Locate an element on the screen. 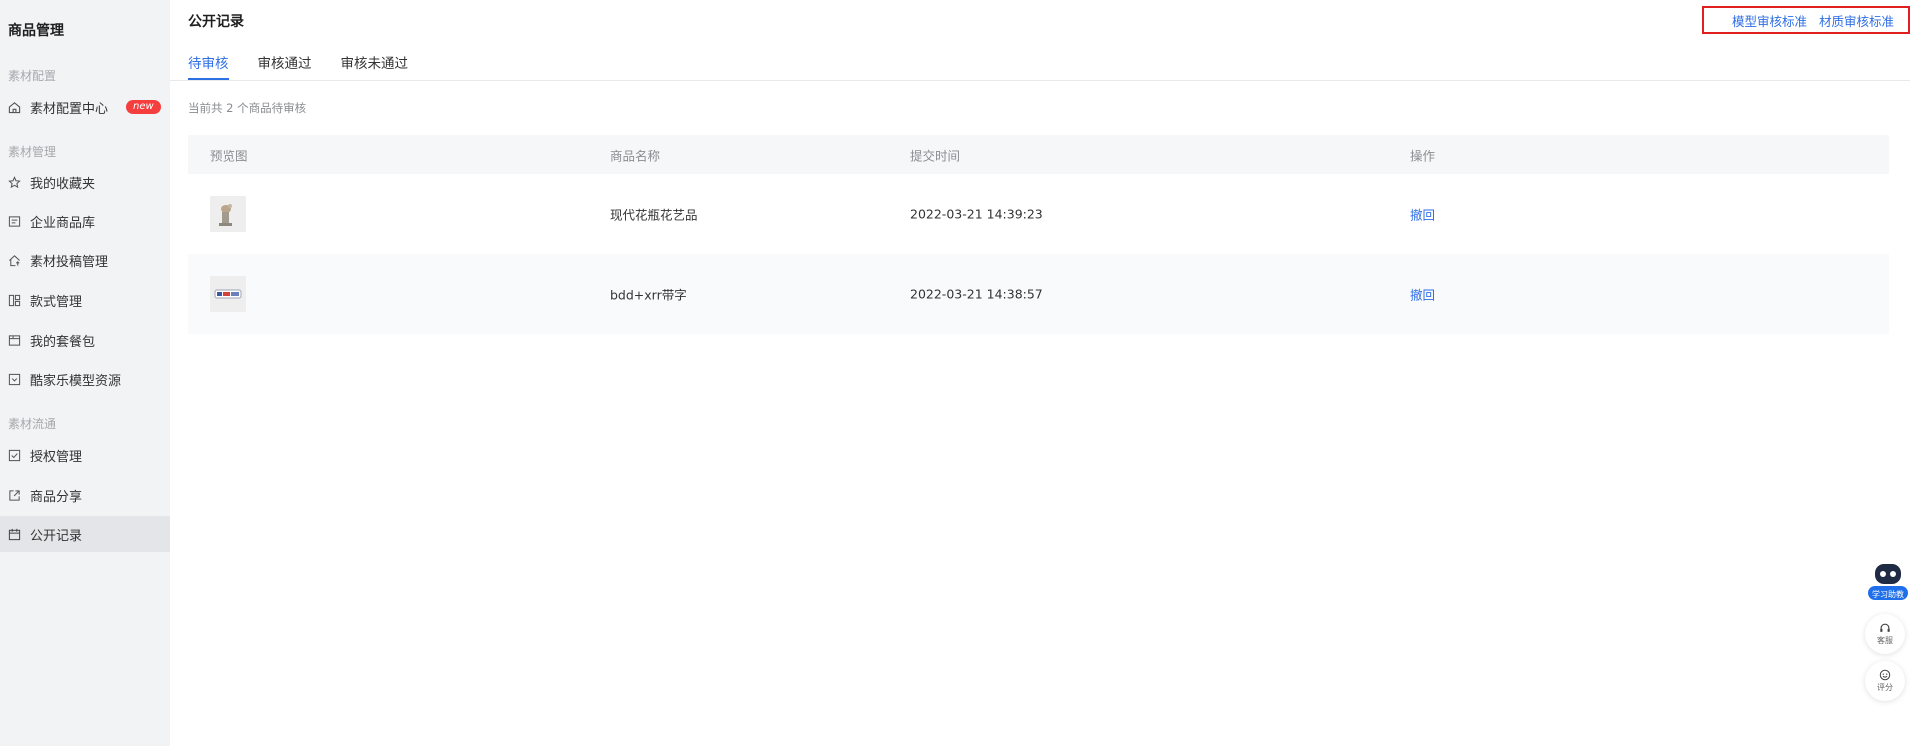 Image resolution: width=1910 pixels, height=746 pixels. tabs-divider is located at coordinates (1040, 80).